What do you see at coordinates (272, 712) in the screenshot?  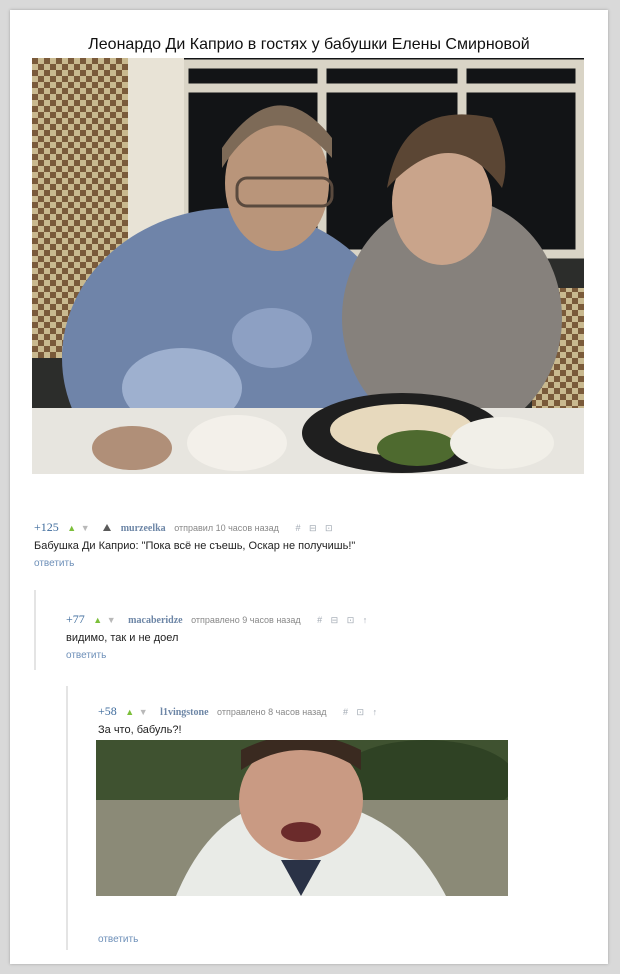 I see `comment-time: отправлено 8 часов назад` at bounding box center [272, 712].